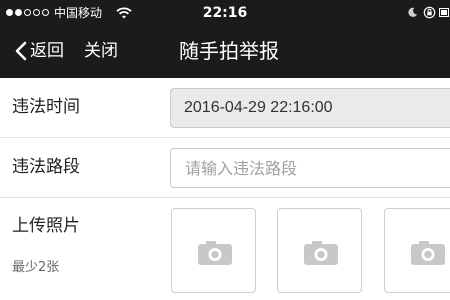 The height and width of the screenshot is (300, 450). I want to click on status-bar: 中国移动 22:16, so click(225, 13).